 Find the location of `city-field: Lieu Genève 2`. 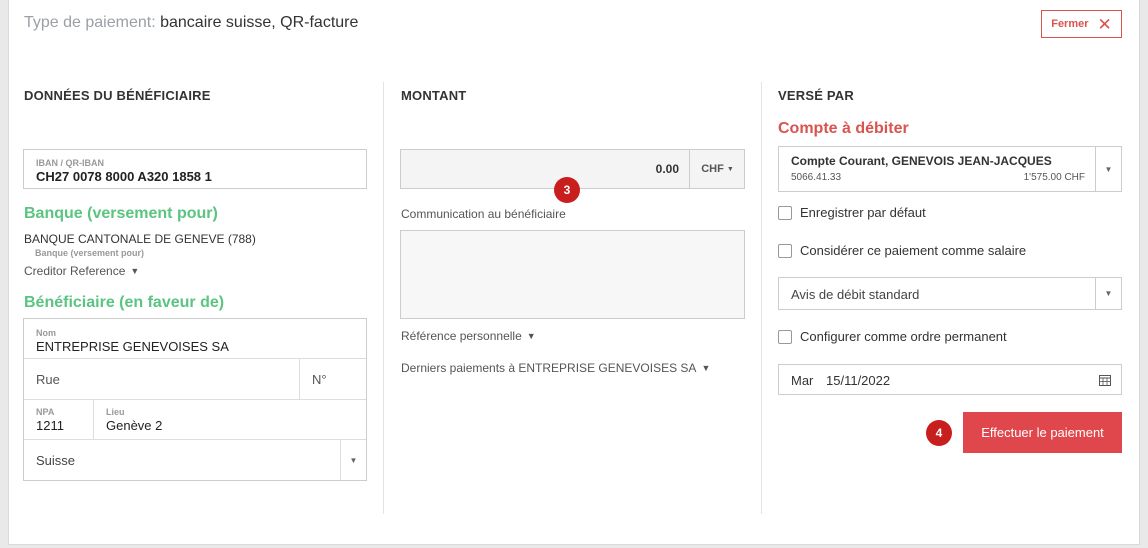

city-field: Lieu Genève 2 is located at coordinates (230, 420).